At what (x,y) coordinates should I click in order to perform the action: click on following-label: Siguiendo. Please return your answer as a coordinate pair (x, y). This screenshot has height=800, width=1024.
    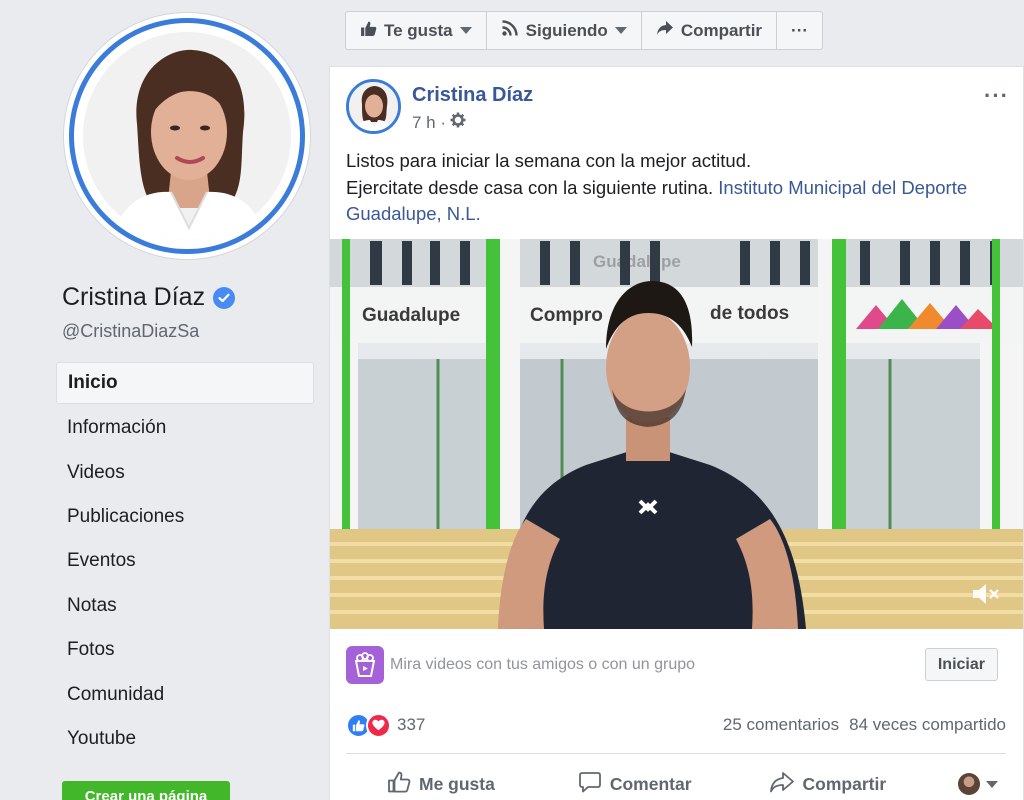
    Looking at the image, I should click on (566, 30).